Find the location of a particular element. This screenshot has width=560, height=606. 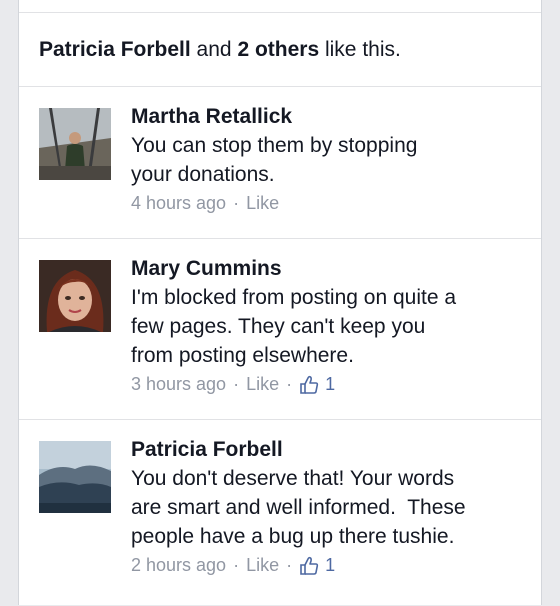

comment-time: 4 hours ago is located at coordinates (178, 203).